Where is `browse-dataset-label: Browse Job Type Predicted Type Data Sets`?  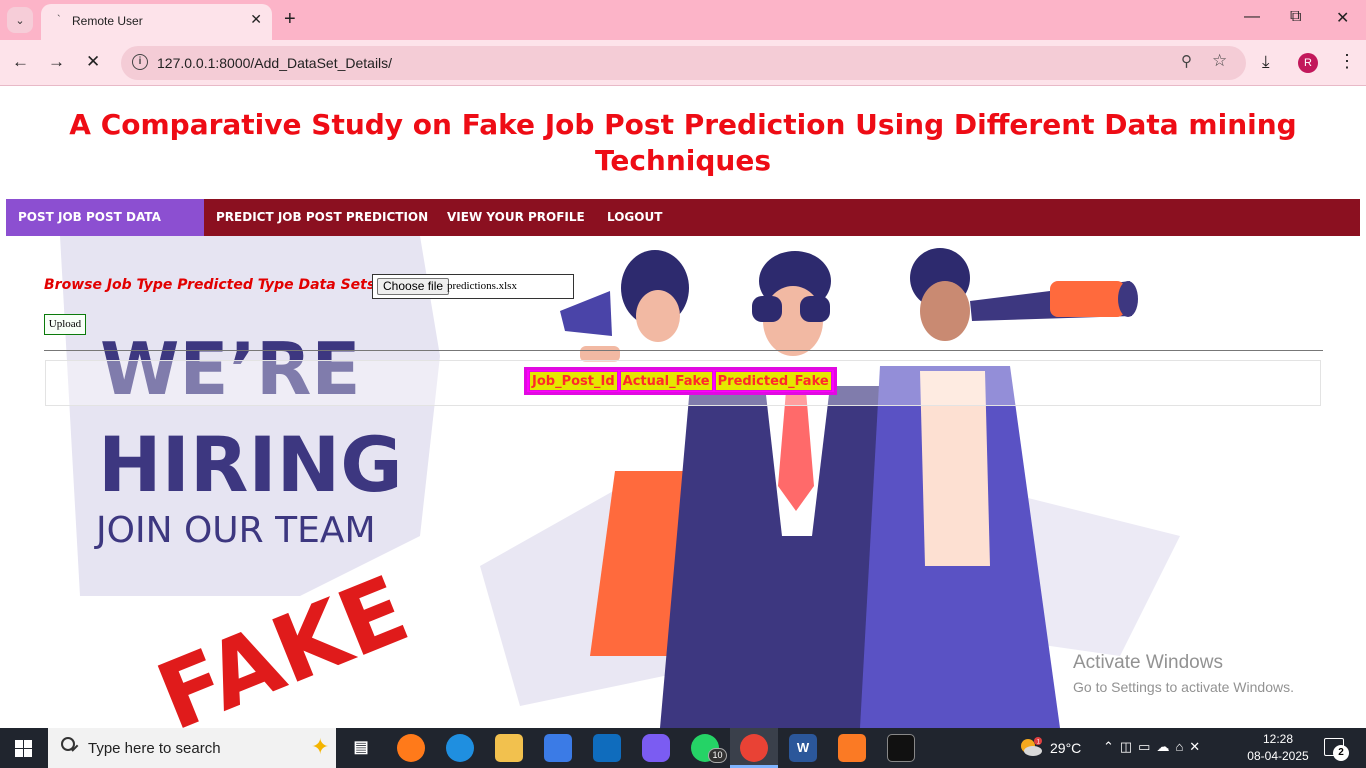
browse-dataset-label: Browse Job Type Predicted Type Data Sets is located at coordinates (210, 285).